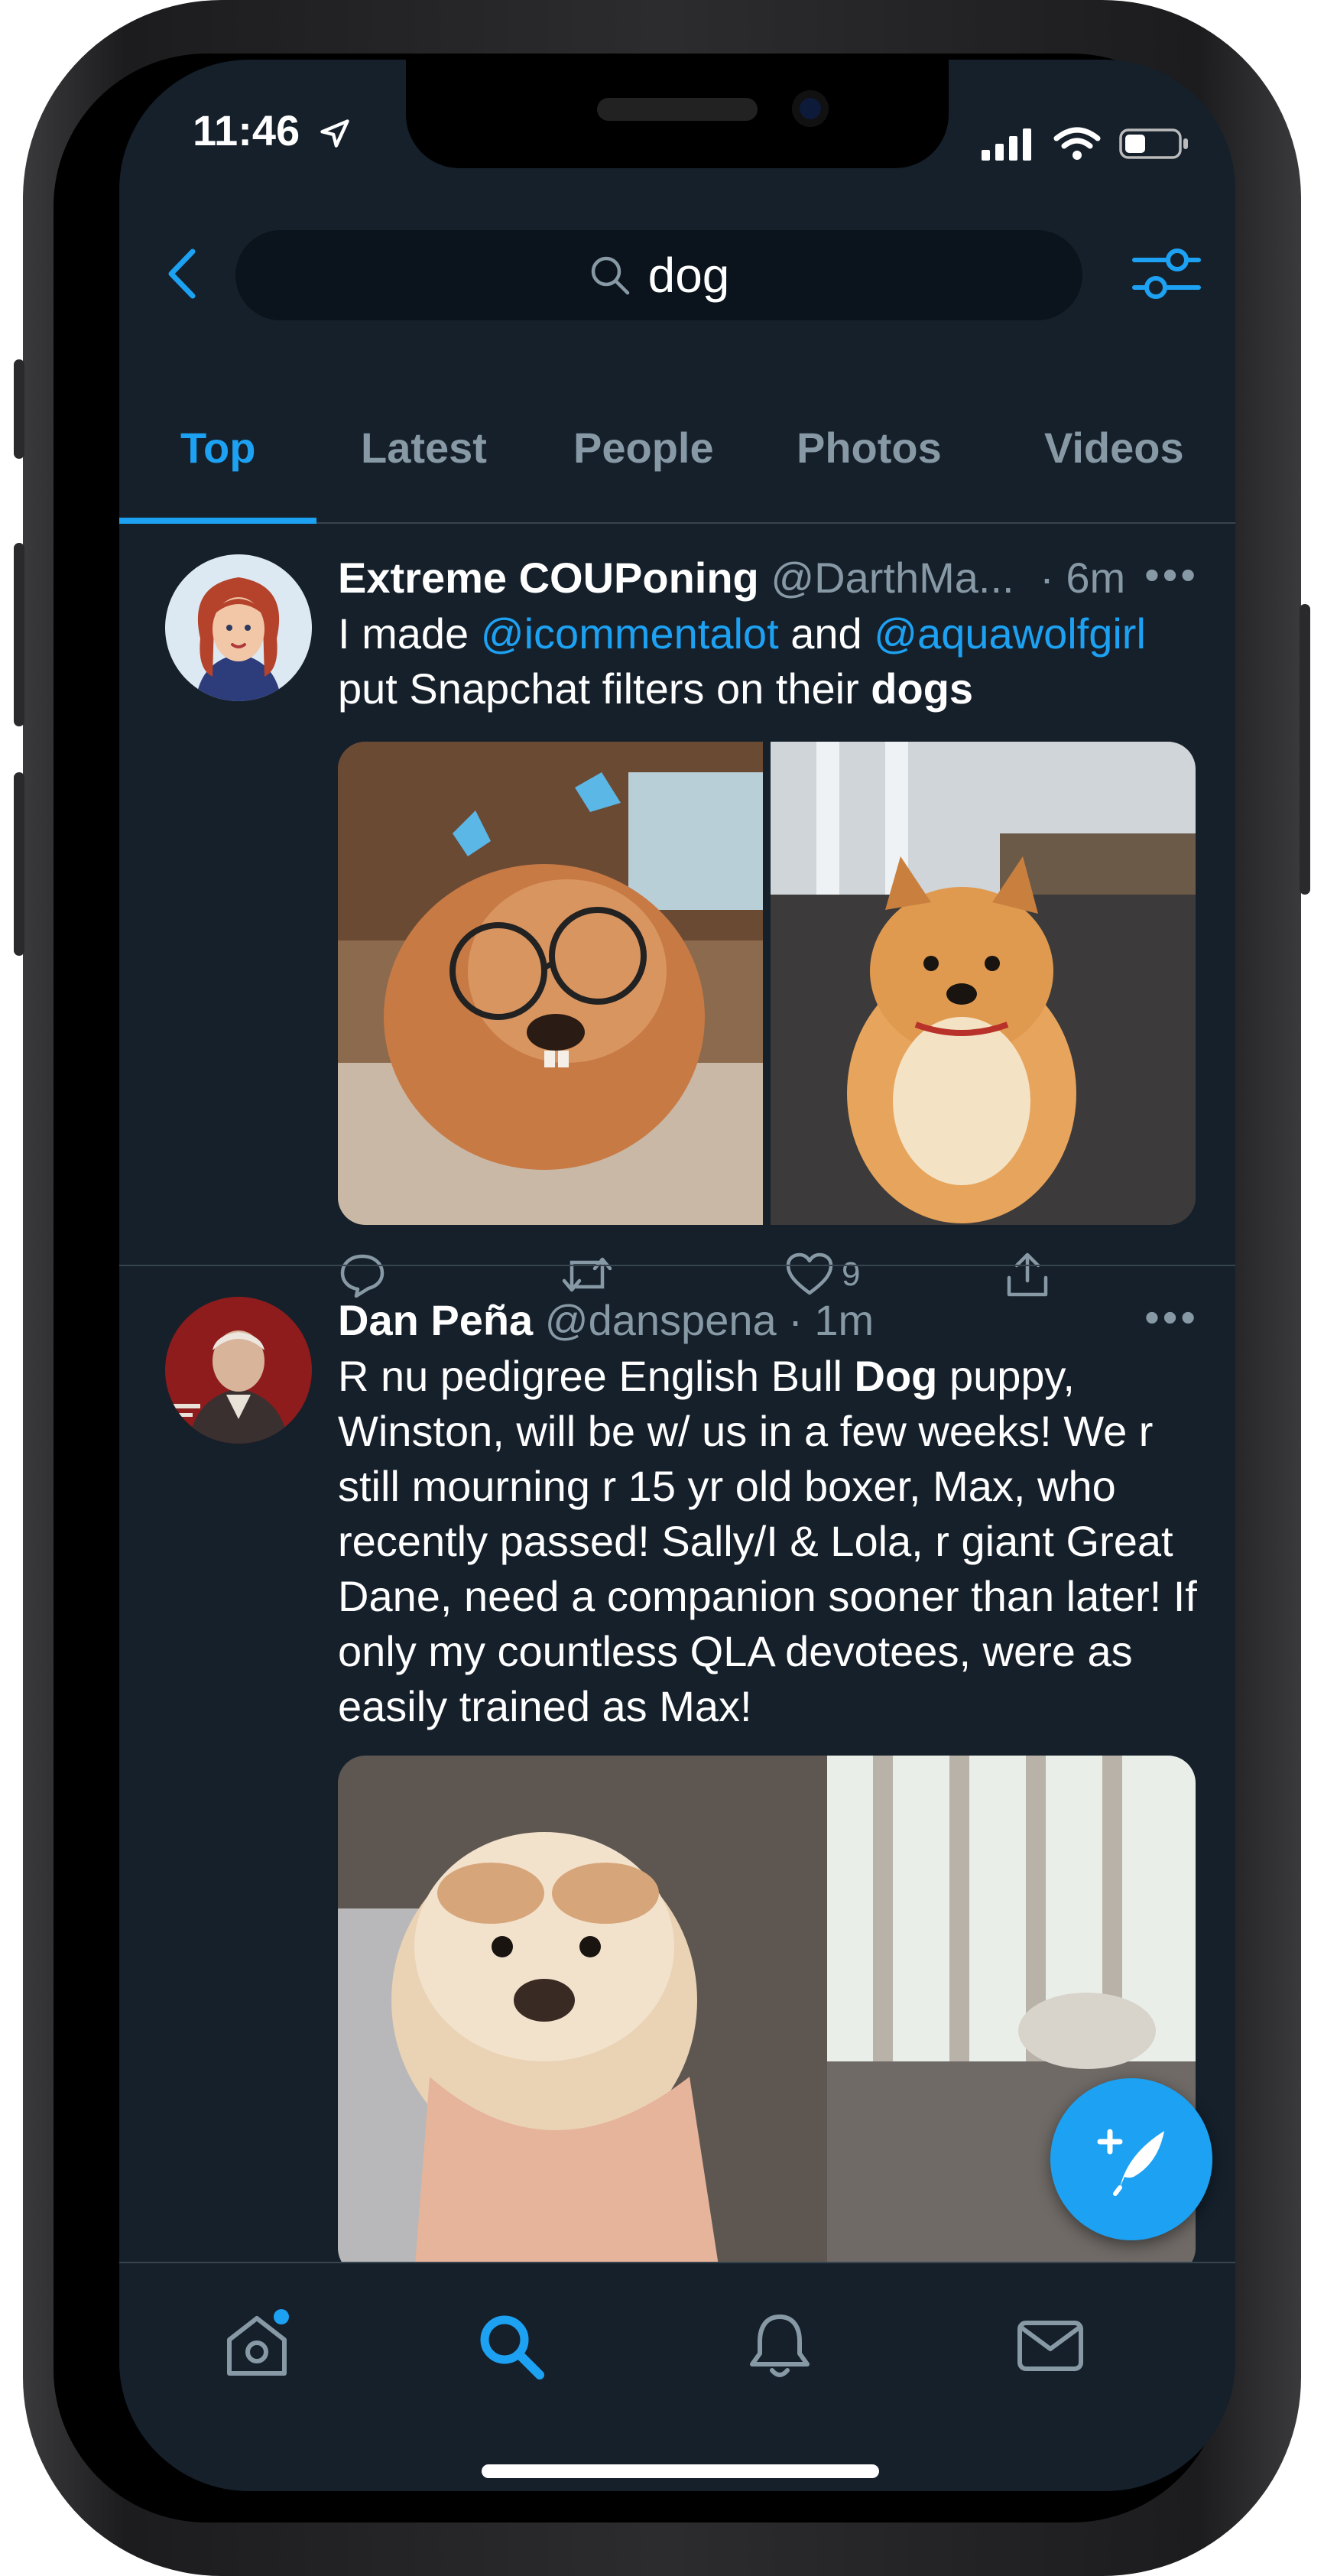 The image size is (1324, 2576). Describe the element at coordinates (604, 689) in the screenshot. I see `text-fragment: put Snapchat filters on their` at that location.